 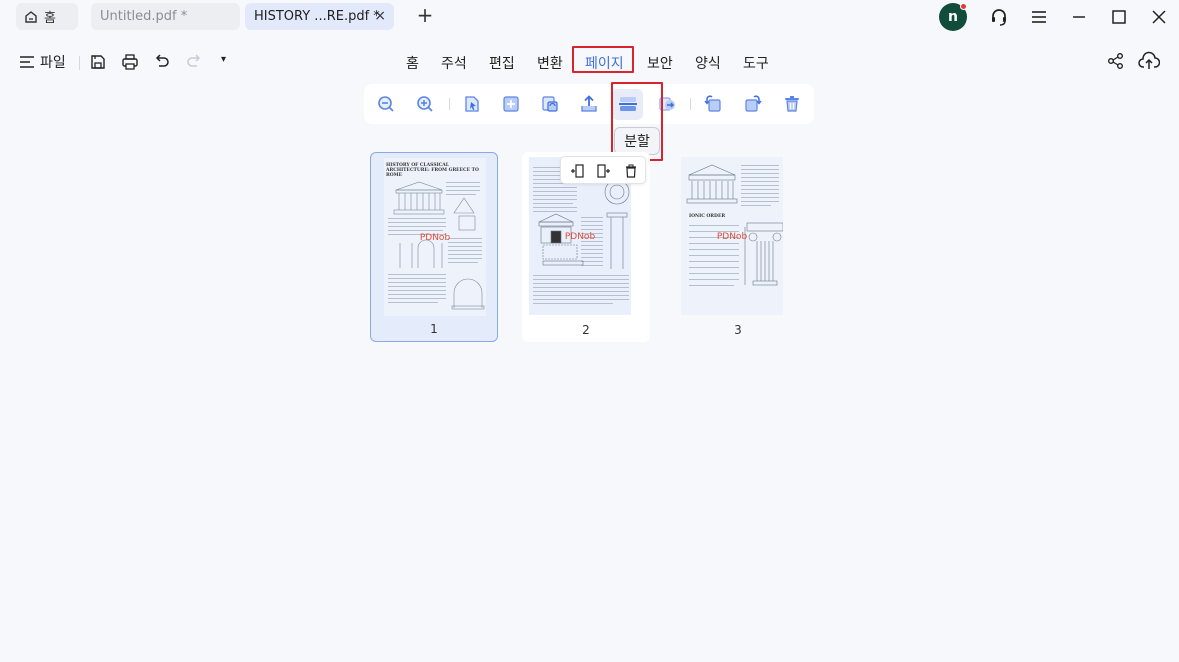 I want to click on save-icon, so click(x=98, y=62).